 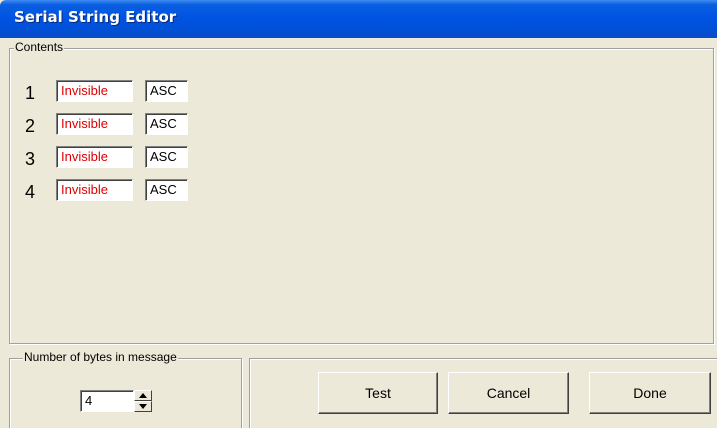 I want to click on arrow-down-icon, so click(x=143, y=406).